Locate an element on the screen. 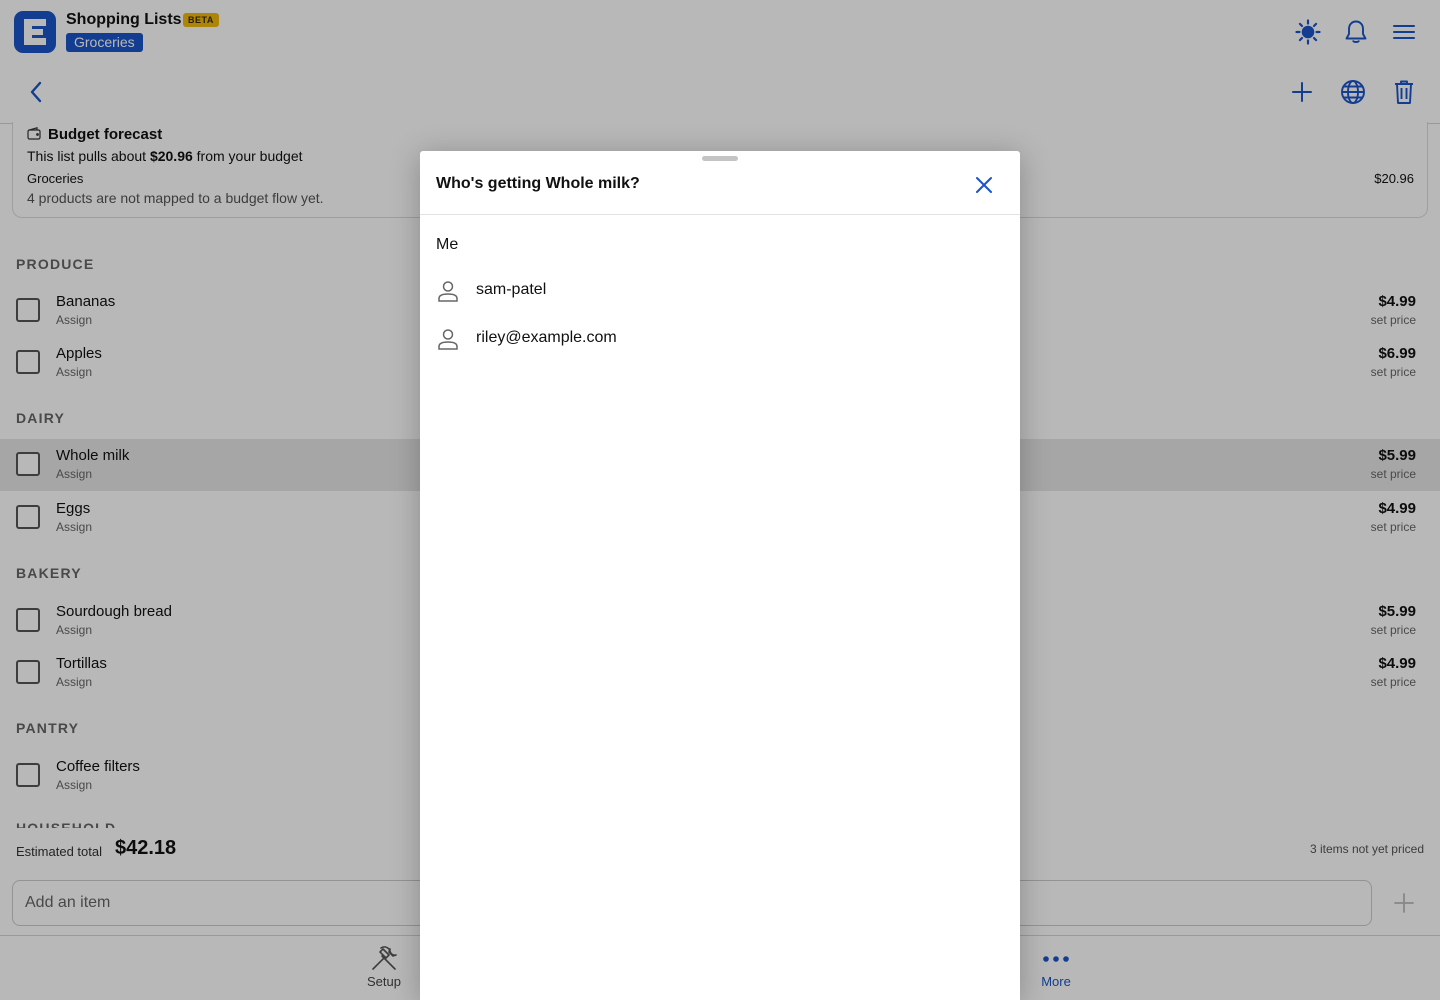 Image resolution: width=1440 pixels, height=1000 pixels. sheet-divider is located at coordinates (720, 214).